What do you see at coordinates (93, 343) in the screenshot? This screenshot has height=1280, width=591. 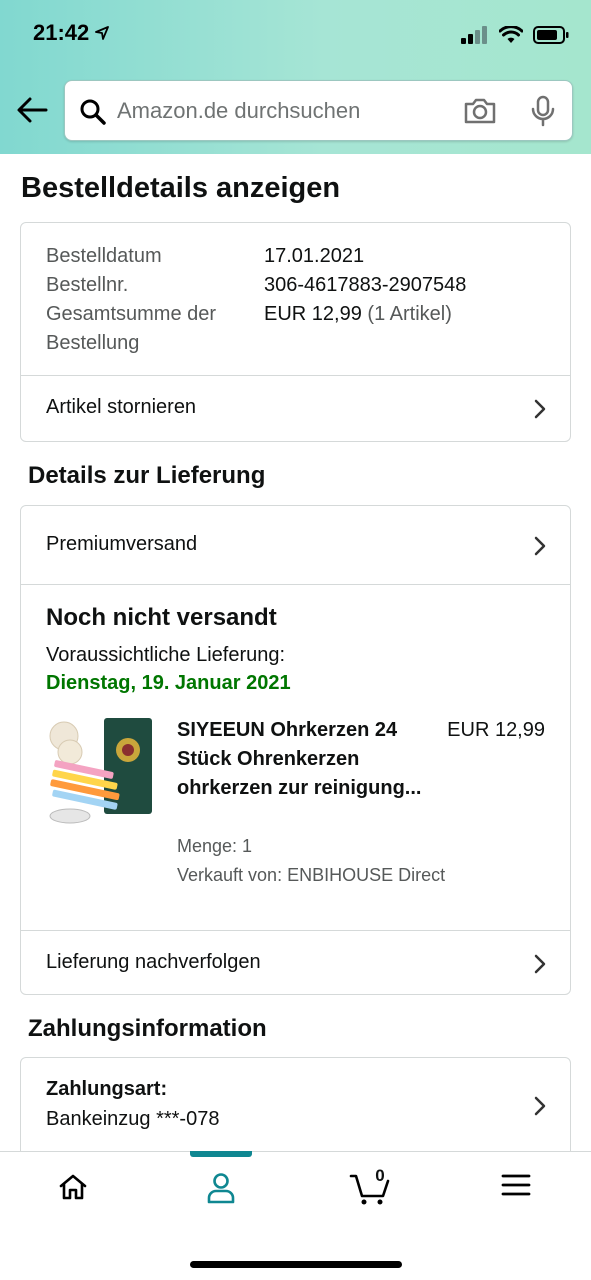 I see `order-total-label-line2: Bestellung` at bounding box center [93, 343].